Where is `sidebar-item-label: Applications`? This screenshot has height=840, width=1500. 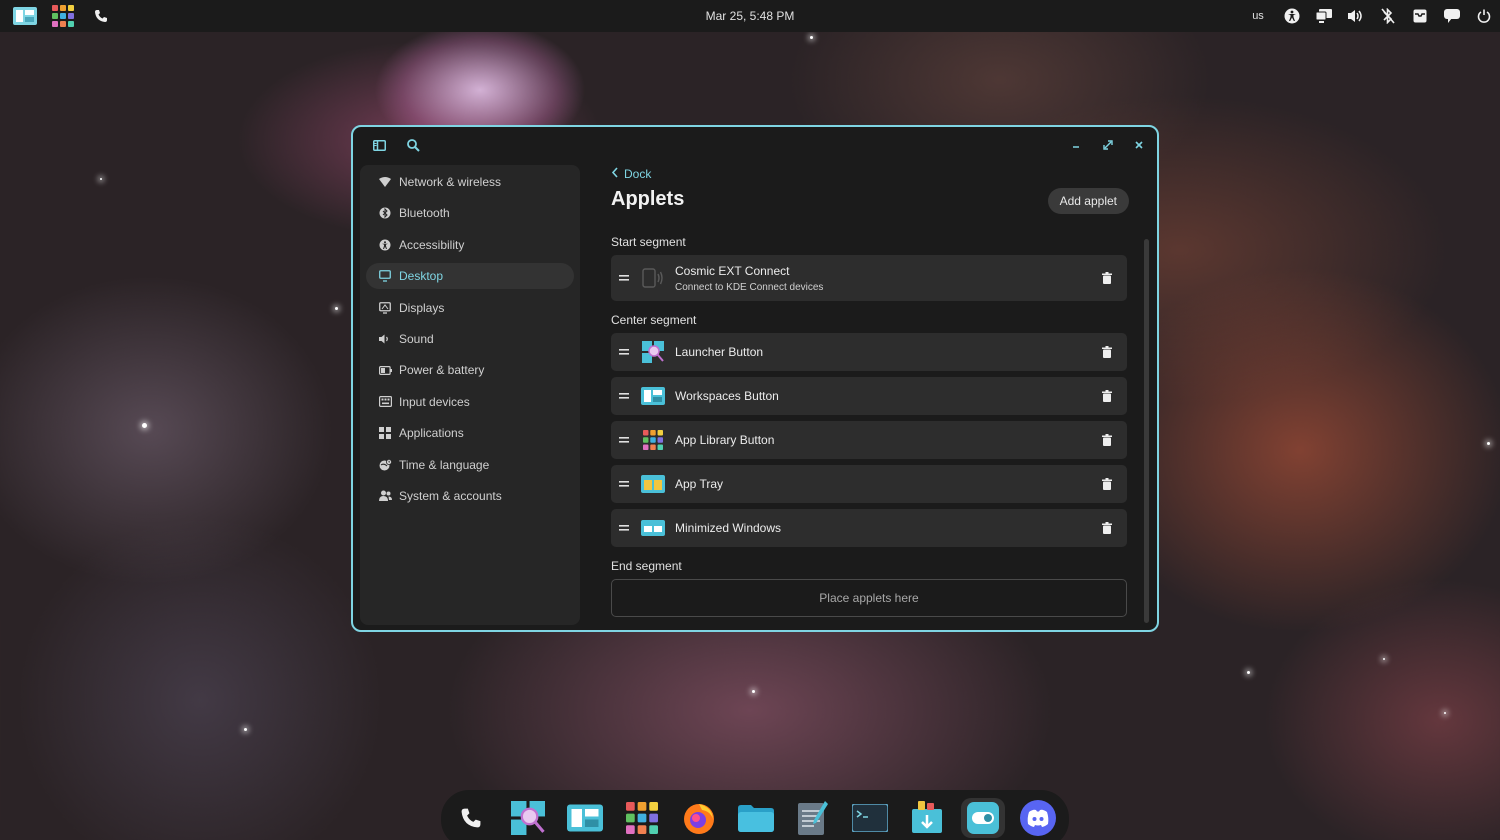 sidebar-item-label: Applications is located at coordinates (431, 433).